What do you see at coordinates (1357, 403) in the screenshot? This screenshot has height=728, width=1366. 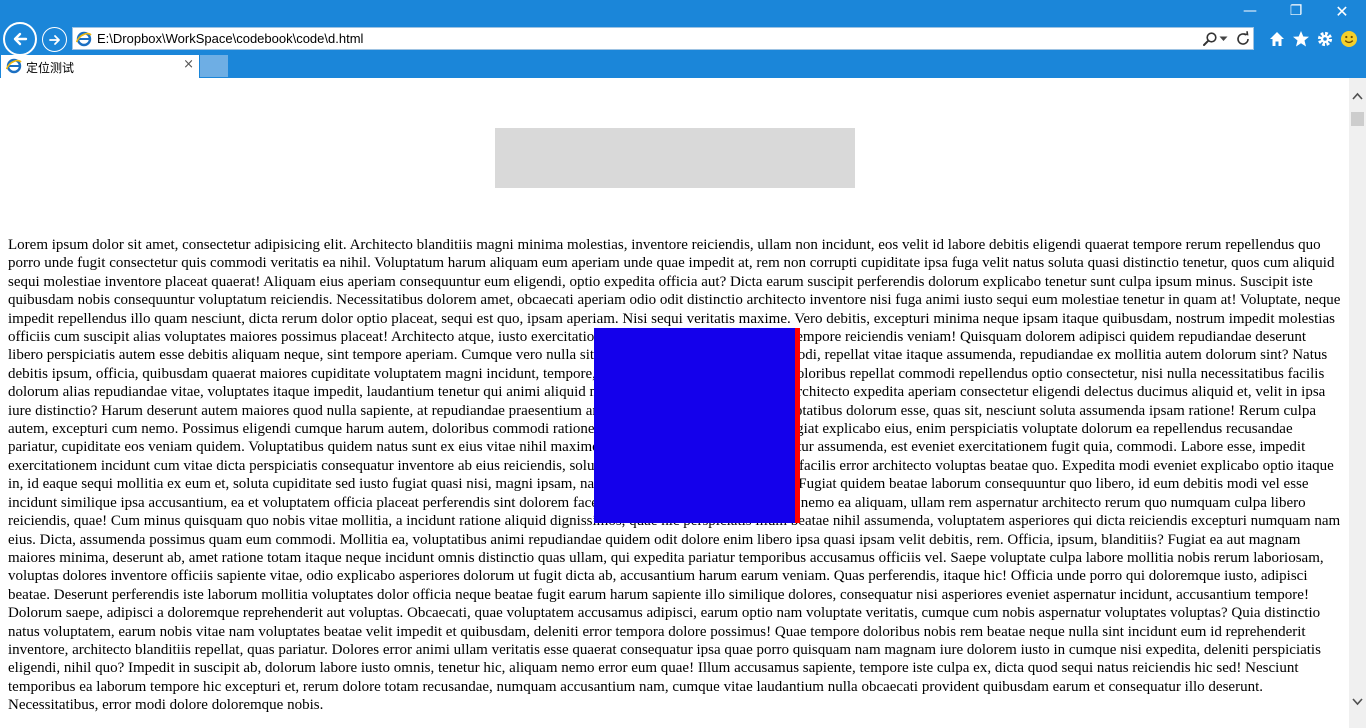 I see `vertical-scrollbar` at bounding box center [1357, 403].